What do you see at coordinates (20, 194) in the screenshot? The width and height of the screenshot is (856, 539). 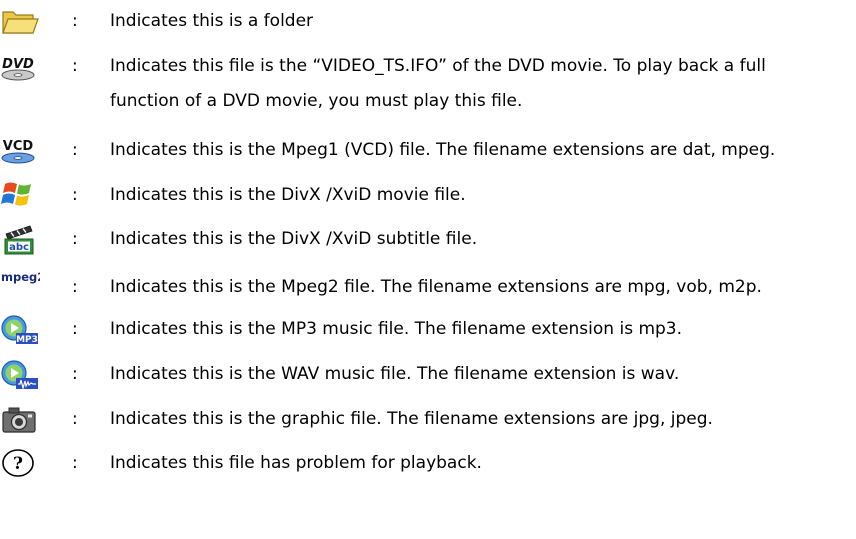 I see `windows-logo-icon` at bounding box center [20, 194].